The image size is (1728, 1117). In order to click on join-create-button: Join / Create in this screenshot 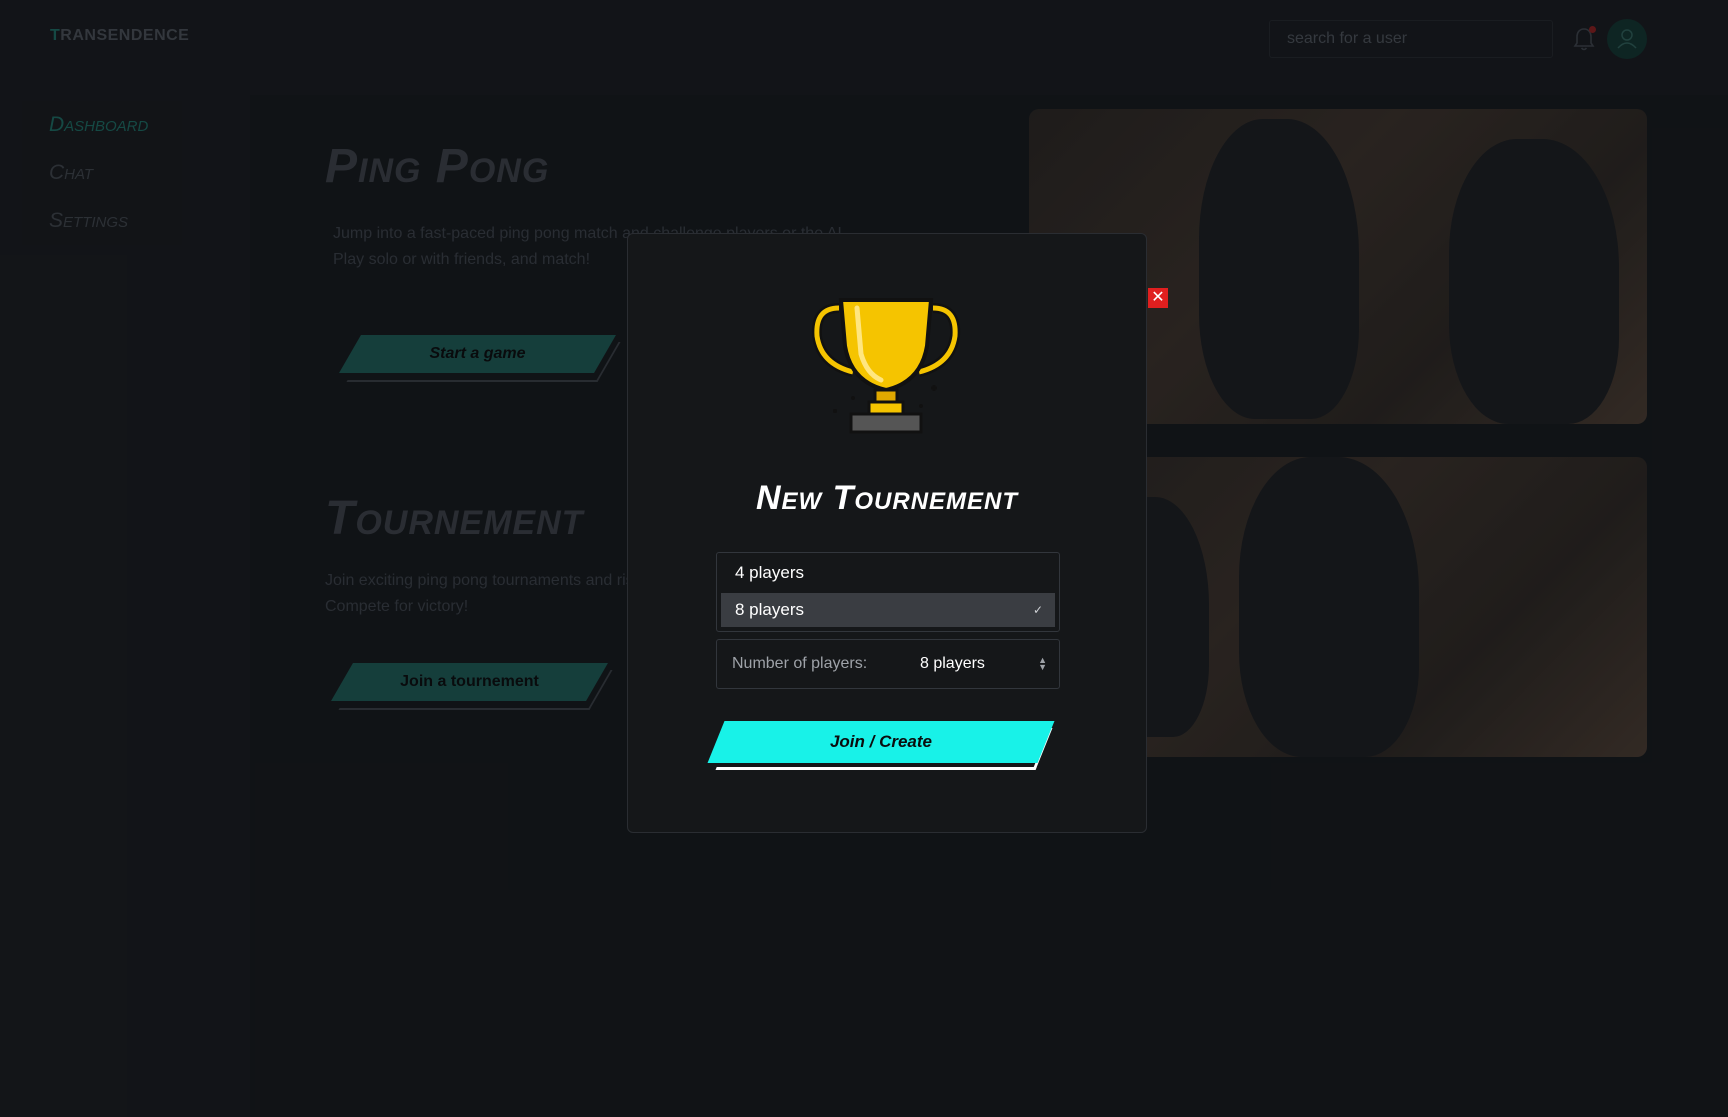, I will do `click(881, 745)`.